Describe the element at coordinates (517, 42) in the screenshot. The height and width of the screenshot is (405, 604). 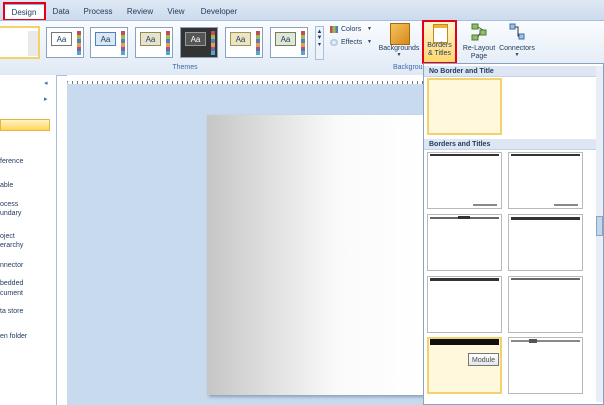
I see `connectors-button: Connectors ▼` at that location.